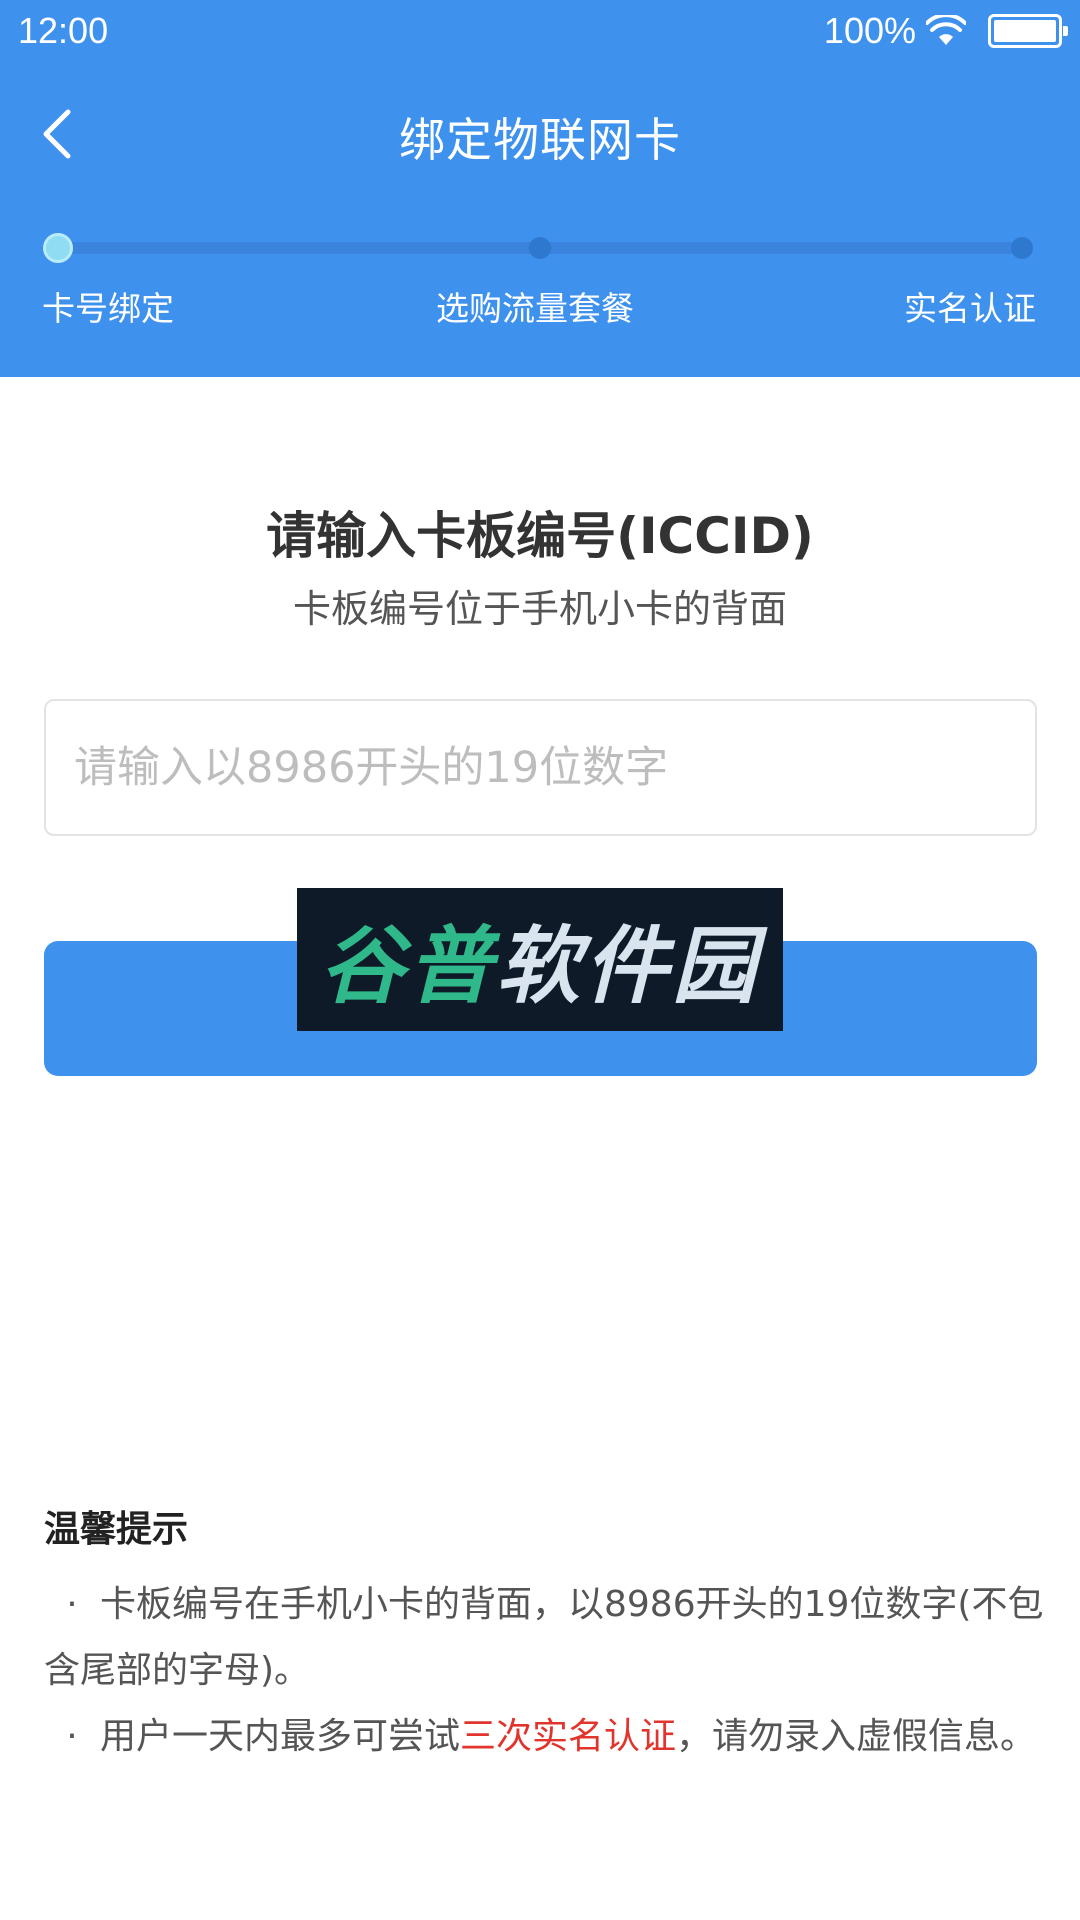  What do you see at coordinates (63, 30) in the screenshot?
I see `status-time: 12:00` at bounding box center [63, 30].